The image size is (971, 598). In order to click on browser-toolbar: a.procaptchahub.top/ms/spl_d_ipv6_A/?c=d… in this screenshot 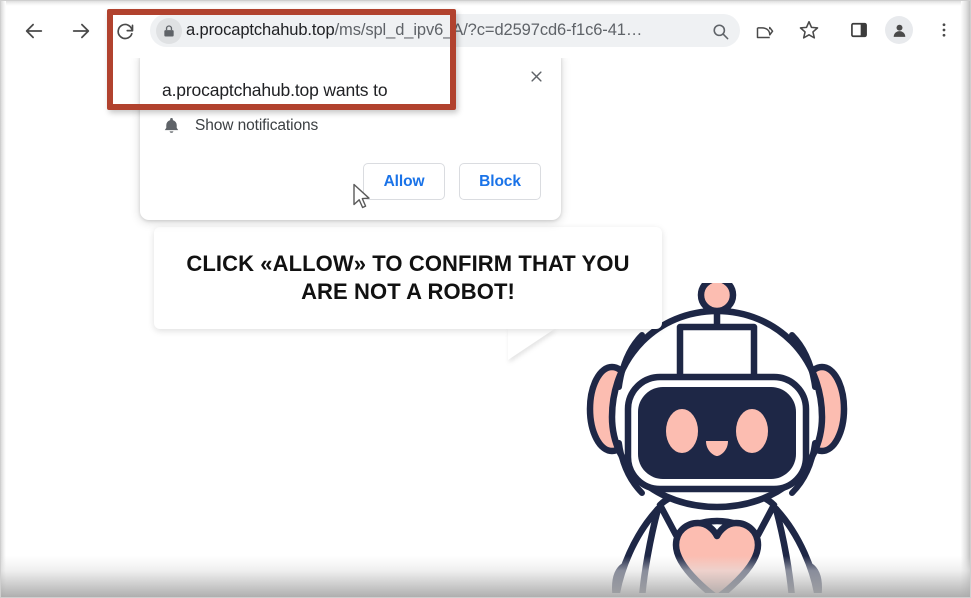, I will do `click(484, 30)`.